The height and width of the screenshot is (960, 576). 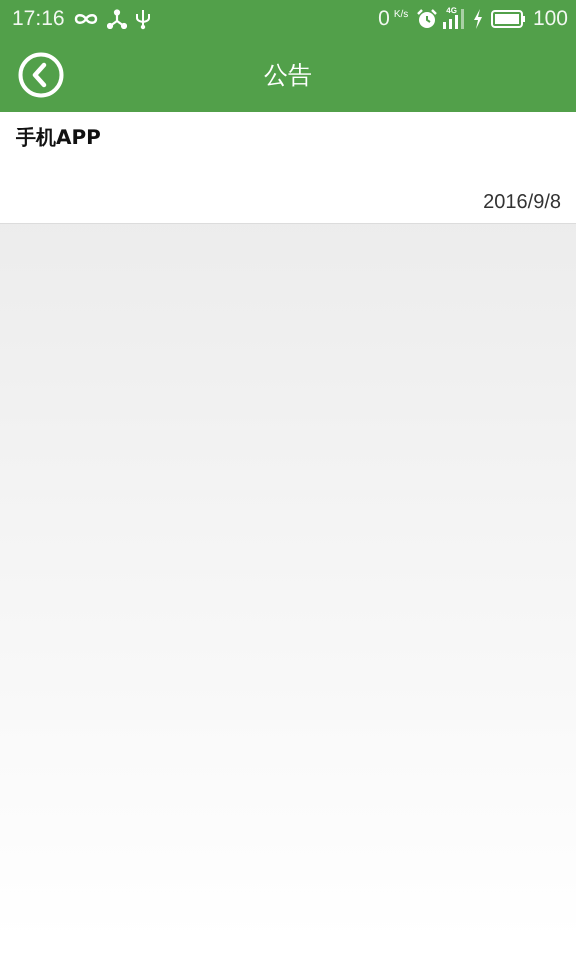 What do you see at coordinates (58, 137) in the screenshot?
I see `notice-title: 手机APP` at bounding box center [58, 137].